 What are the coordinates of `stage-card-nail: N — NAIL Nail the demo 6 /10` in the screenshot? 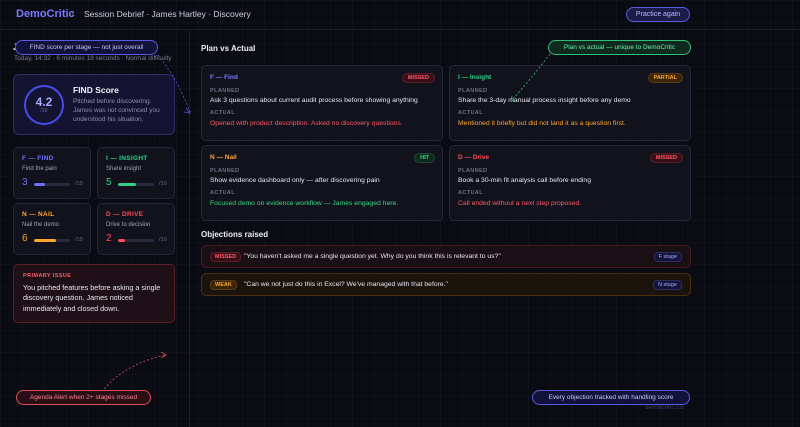 It's located at (52, 229).